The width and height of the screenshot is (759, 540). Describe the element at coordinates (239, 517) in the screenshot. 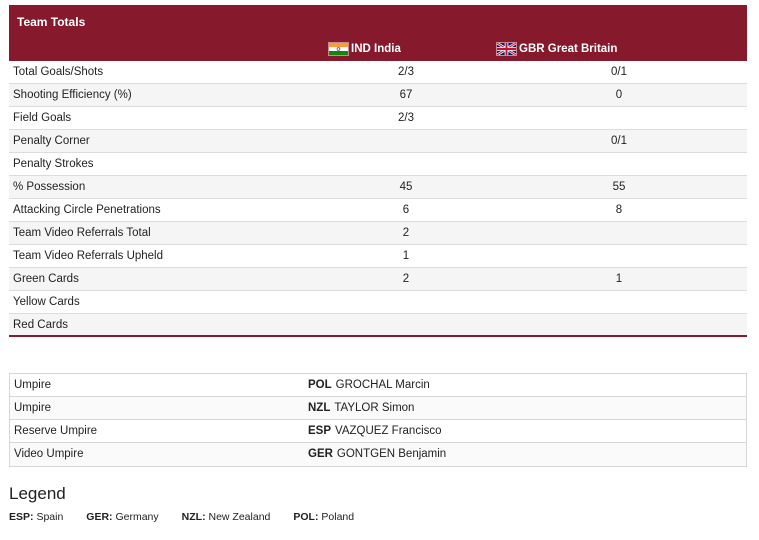

I see `legend-country: New Zealand` at that location.